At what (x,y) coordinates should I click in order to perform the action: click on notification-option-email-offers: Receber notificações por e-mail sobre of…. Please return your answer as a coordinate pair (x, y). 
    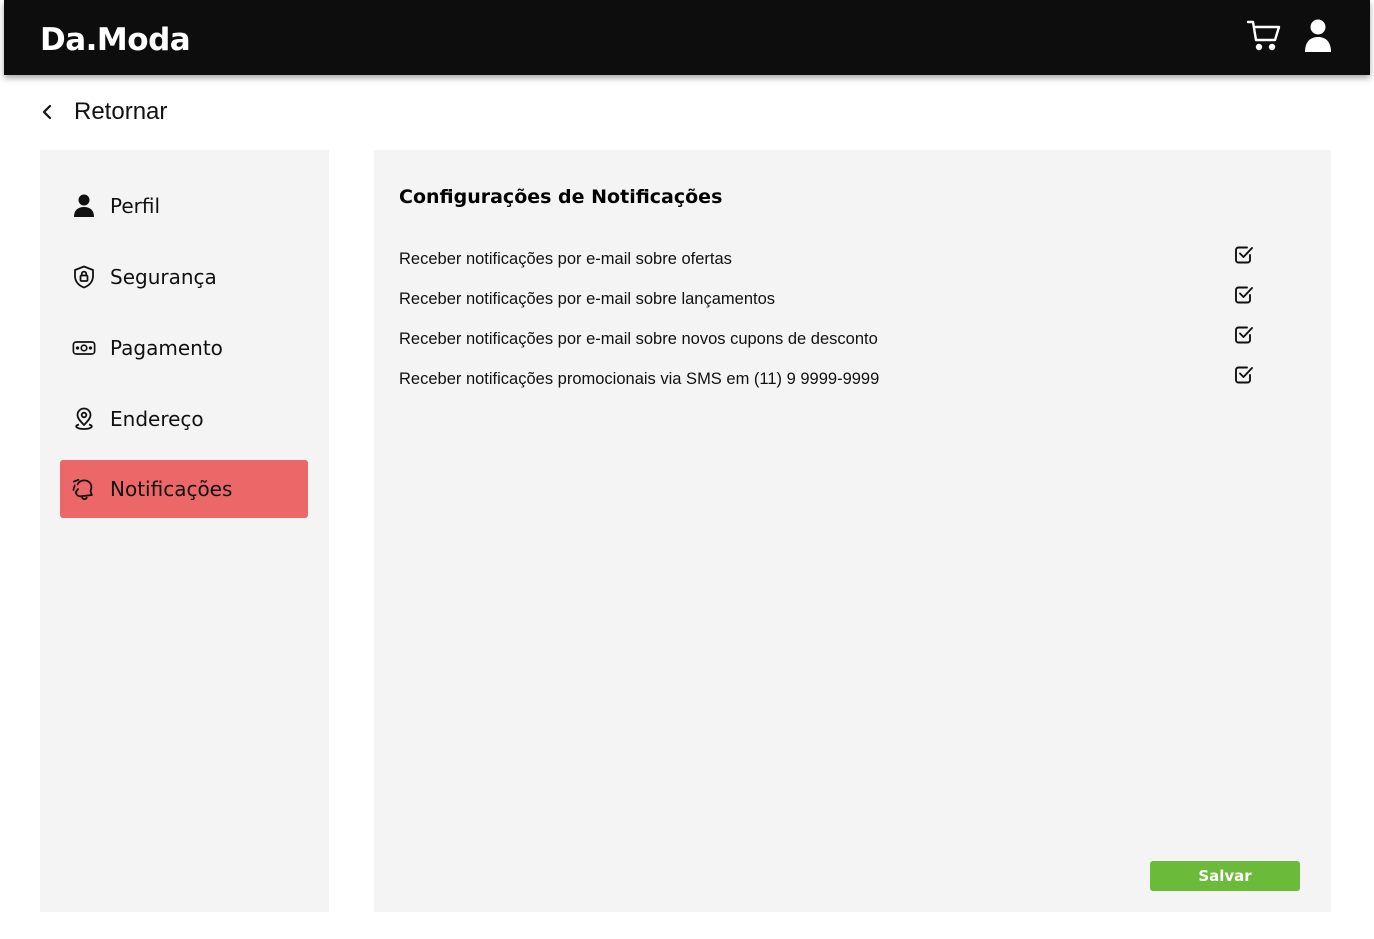
    Looking at the image, I should click on (829, 259).